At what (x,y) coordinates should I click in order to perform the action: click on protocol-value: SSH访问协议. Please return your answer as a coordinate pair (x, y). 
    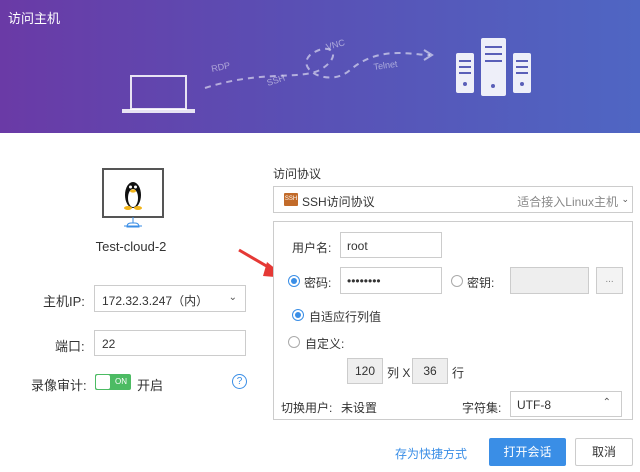
    Looking at the image, I should click on (338, 202).